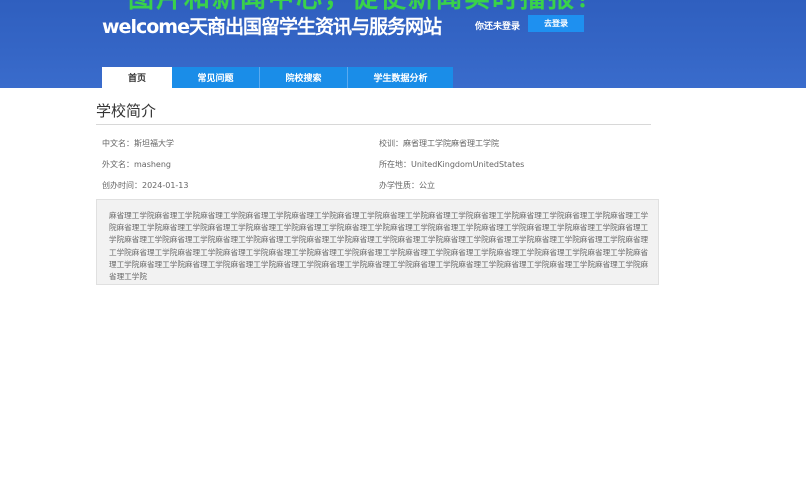  I want to click on school-location: 所在地：UnitedKingdomUnitedStates, so click(452, 164).